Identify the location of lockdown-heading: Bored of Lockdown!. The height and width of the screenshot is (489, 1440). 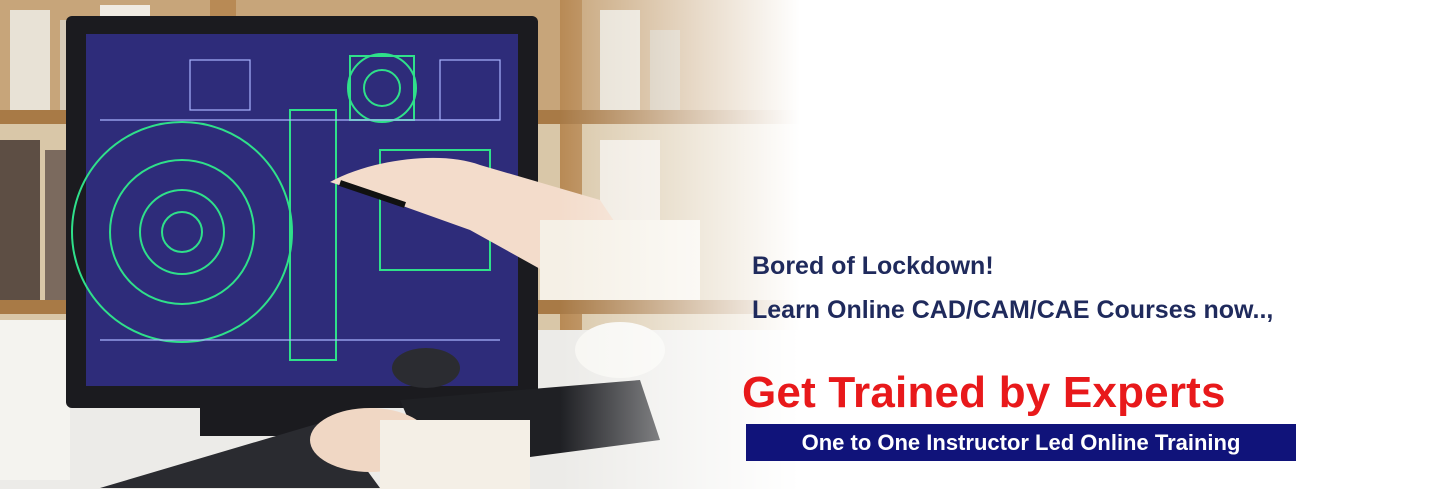
(873, 266).